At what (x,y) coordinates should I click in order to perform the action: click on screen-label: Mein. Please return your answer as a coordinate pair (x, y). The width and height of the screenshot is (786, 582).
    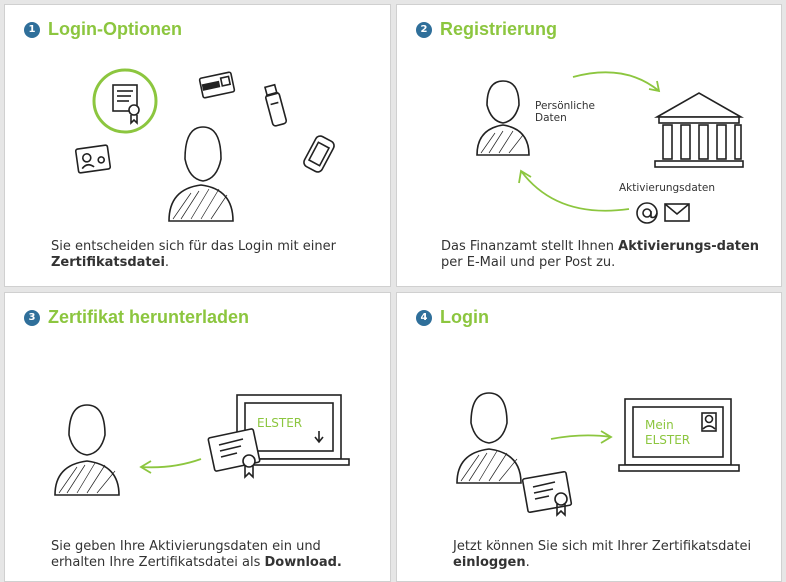
    Looking at the image, I should click on (659, 425).